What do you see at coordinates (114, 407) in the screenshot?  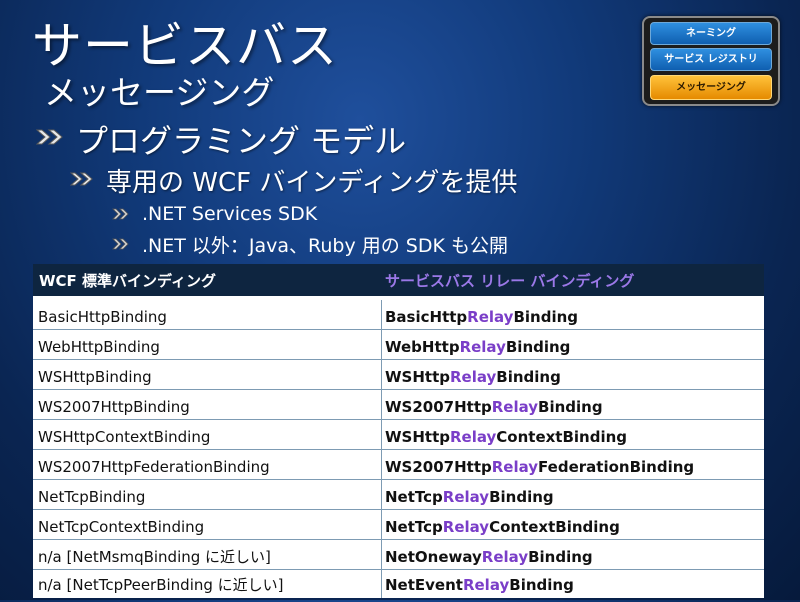 I see `standard-binding-cell: WS2007HttpBinding` at bounding box center [114, 407].